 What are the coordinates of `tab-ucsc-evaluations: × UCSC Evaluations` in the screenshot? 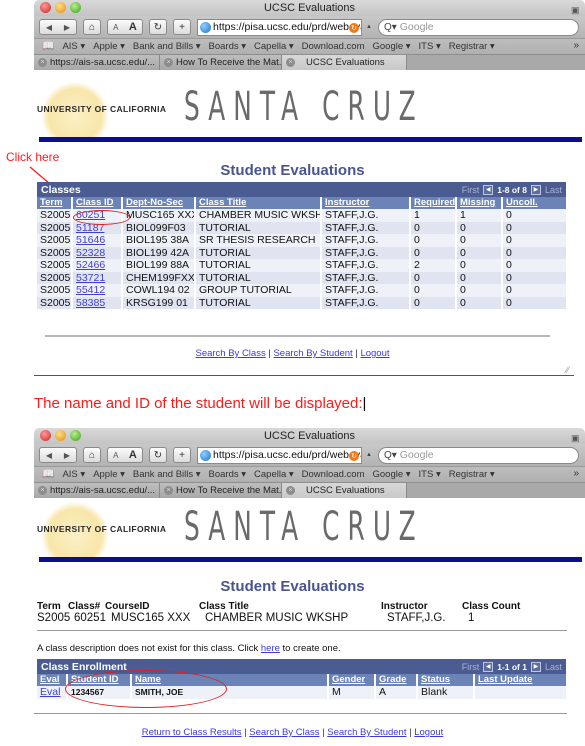 It's located at (344, 490).